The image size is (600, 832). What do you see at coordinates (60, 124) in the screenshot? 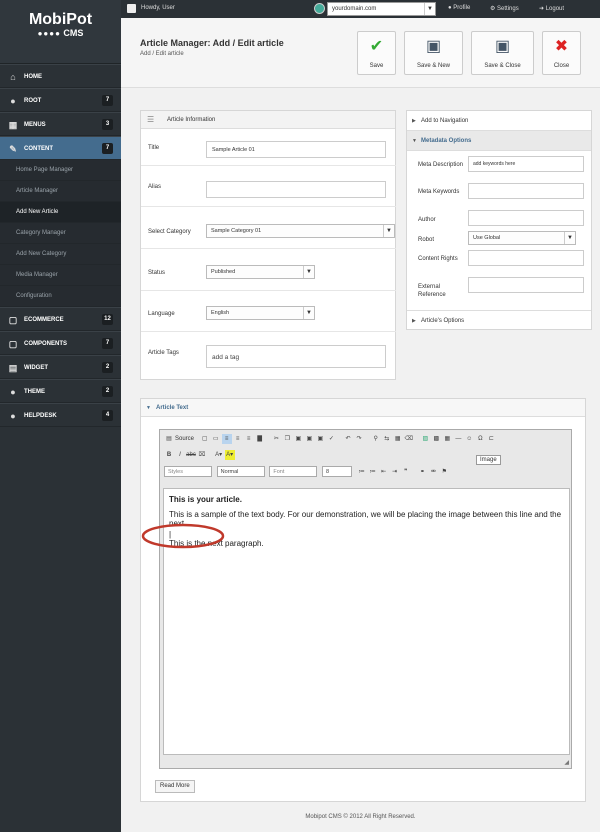
I see `sidebar-item-menus: ▦ MENUS 3` at bounding box center [60, 124].